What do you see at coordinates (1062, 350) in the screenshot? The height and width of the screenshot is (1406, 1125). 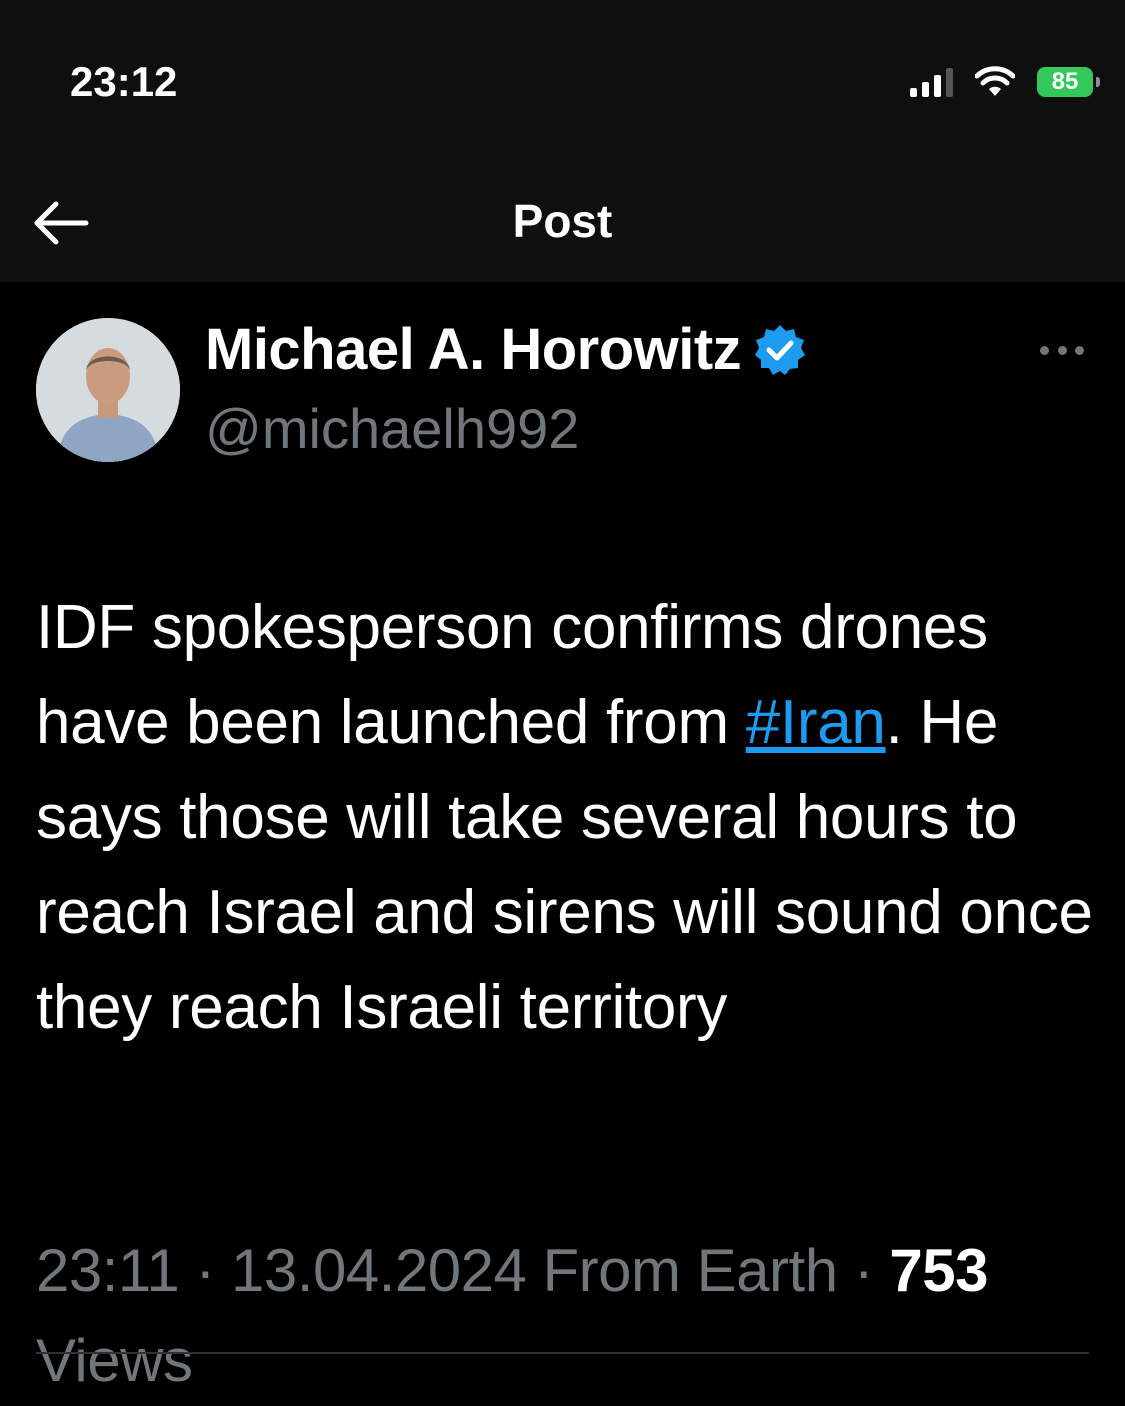 I see `more-options-icon` at bounding box center [1062, 350].